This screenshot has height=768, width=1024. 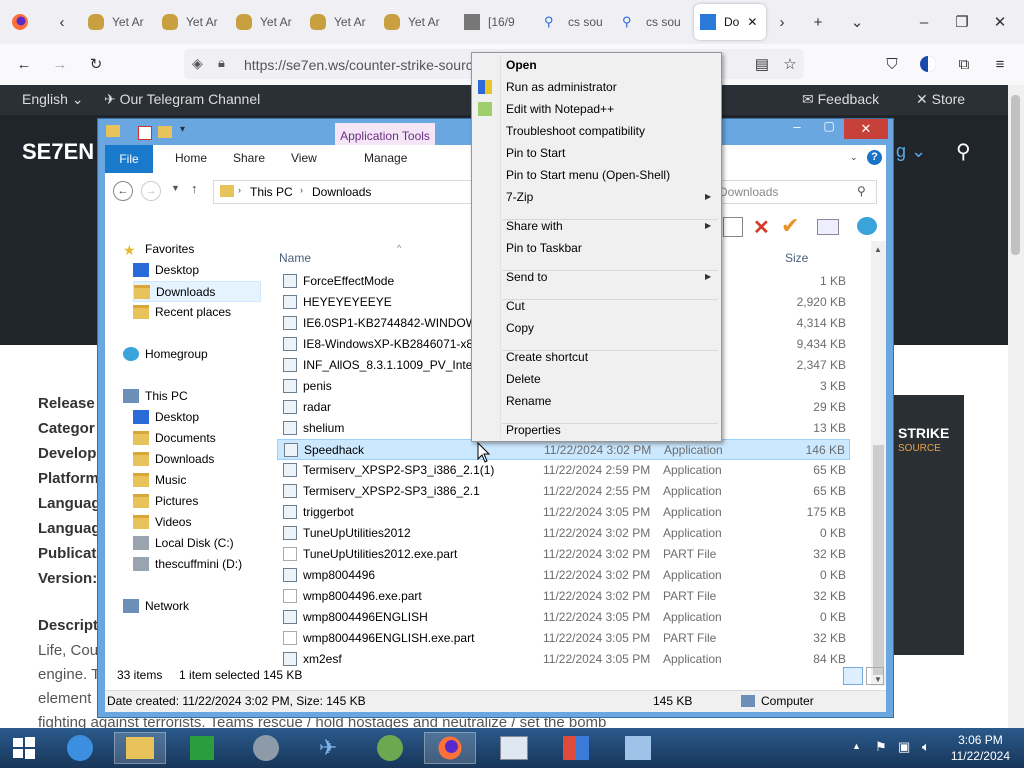 I want to click on store-link: ✕ Store, so click(x=940, y=99).